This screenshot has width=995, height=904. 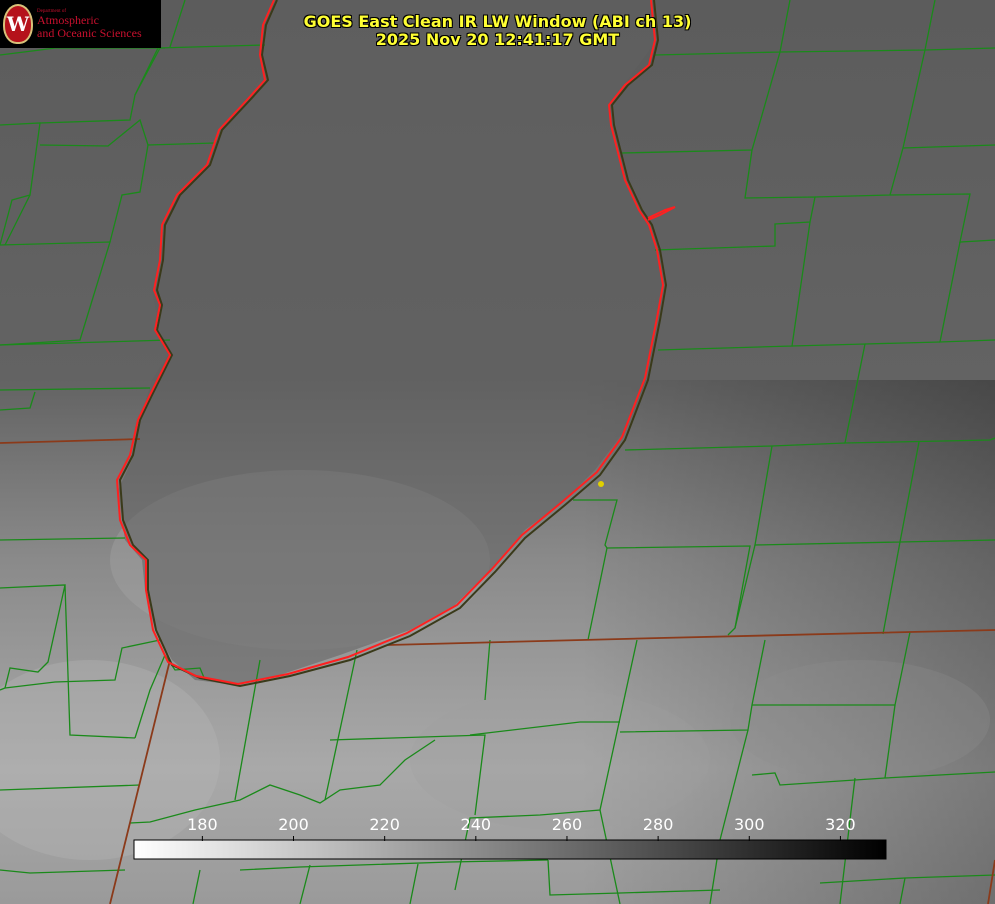 I want to click on colorbar-tick-label: 240, so click(x=476, y=824).